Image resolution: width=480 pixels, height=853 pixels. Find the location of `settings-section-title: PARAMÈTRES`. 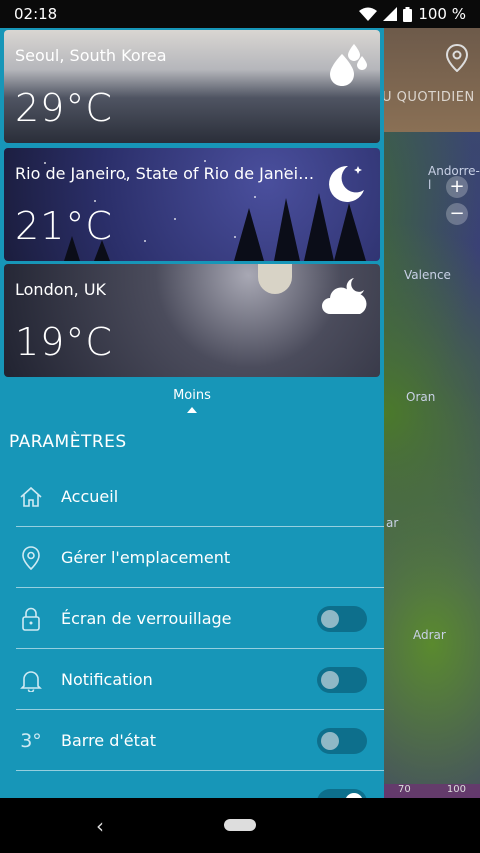

settings-section-title: PARAMÈTRES is located at coordinates (68, 442).